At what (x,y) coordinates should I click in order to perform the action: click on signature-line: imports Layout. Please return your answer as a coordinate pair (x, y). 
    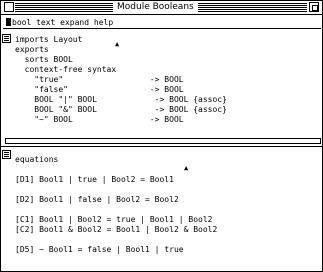
    Looking at the image, I should click on (49, 39).